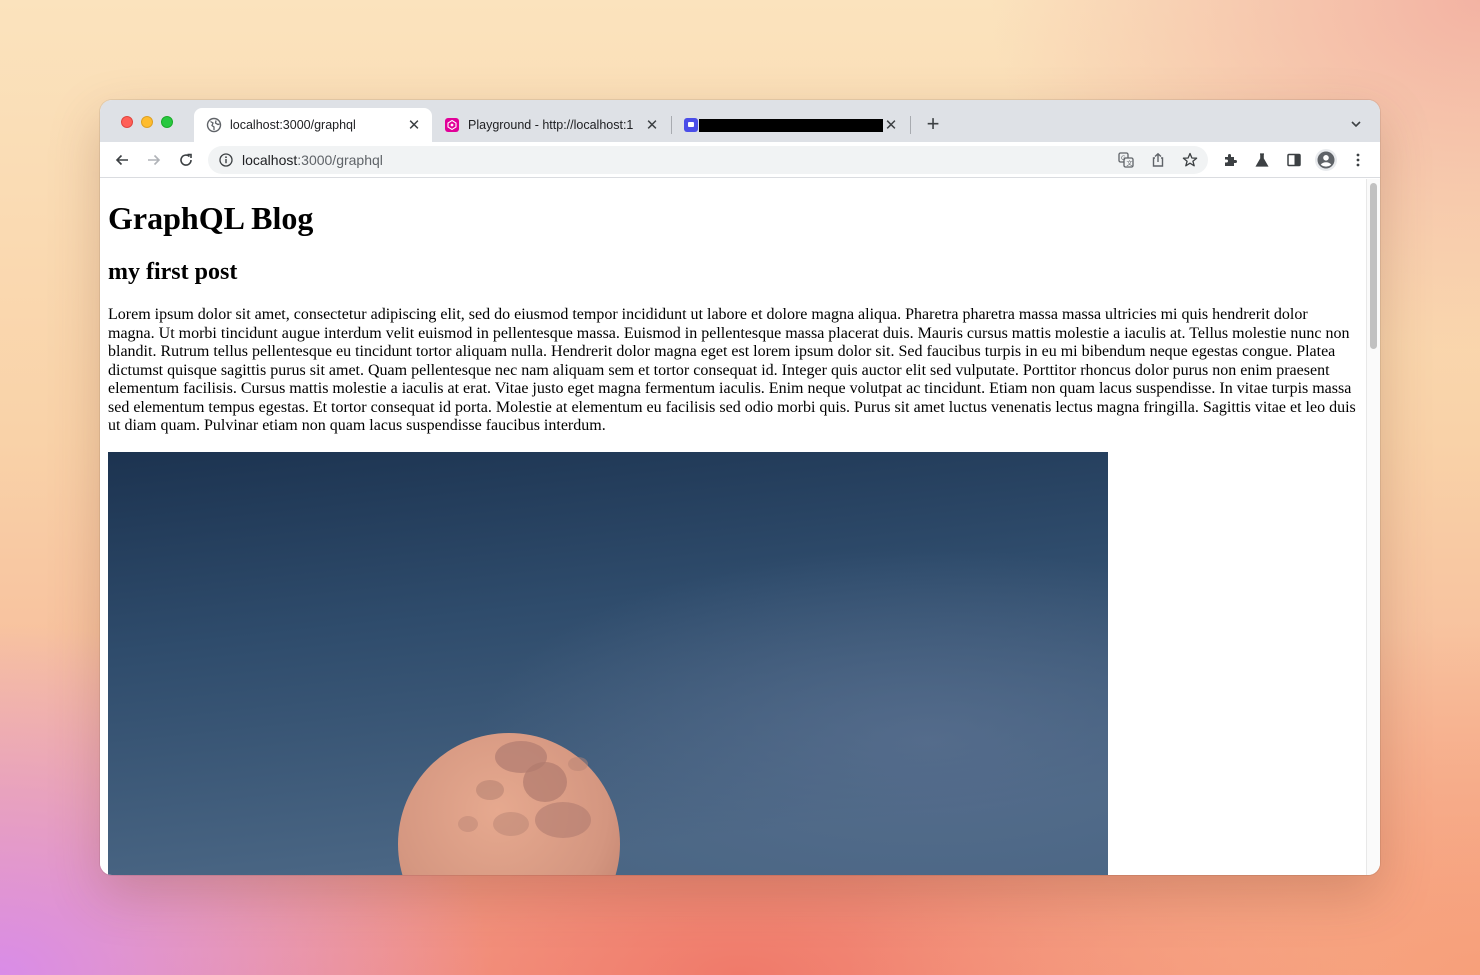  I want to click on browser-toolbar: localhost:3000/graphql G文, so click(740, 160).